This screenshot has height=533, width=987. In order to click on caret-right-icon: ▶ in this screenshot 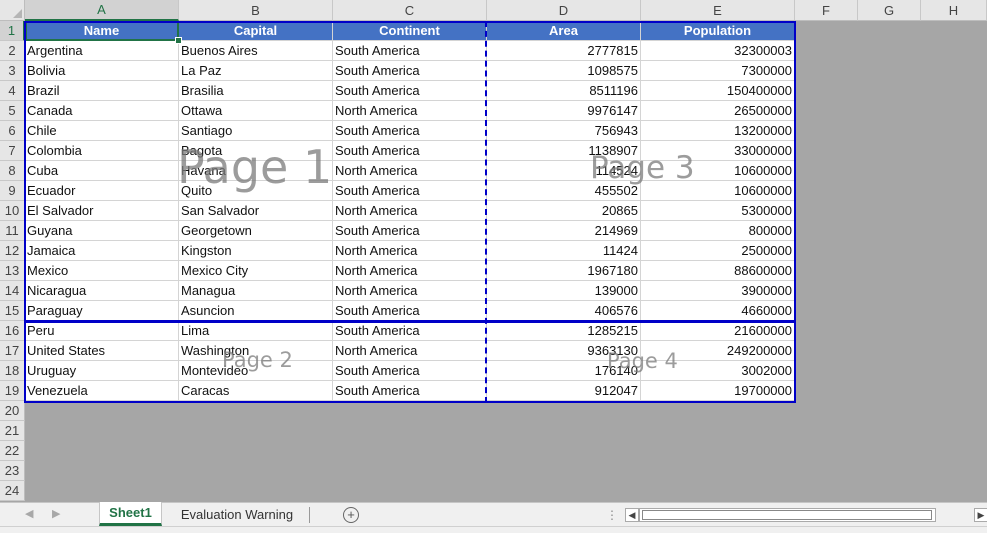, I will do `click(980, 515)`.